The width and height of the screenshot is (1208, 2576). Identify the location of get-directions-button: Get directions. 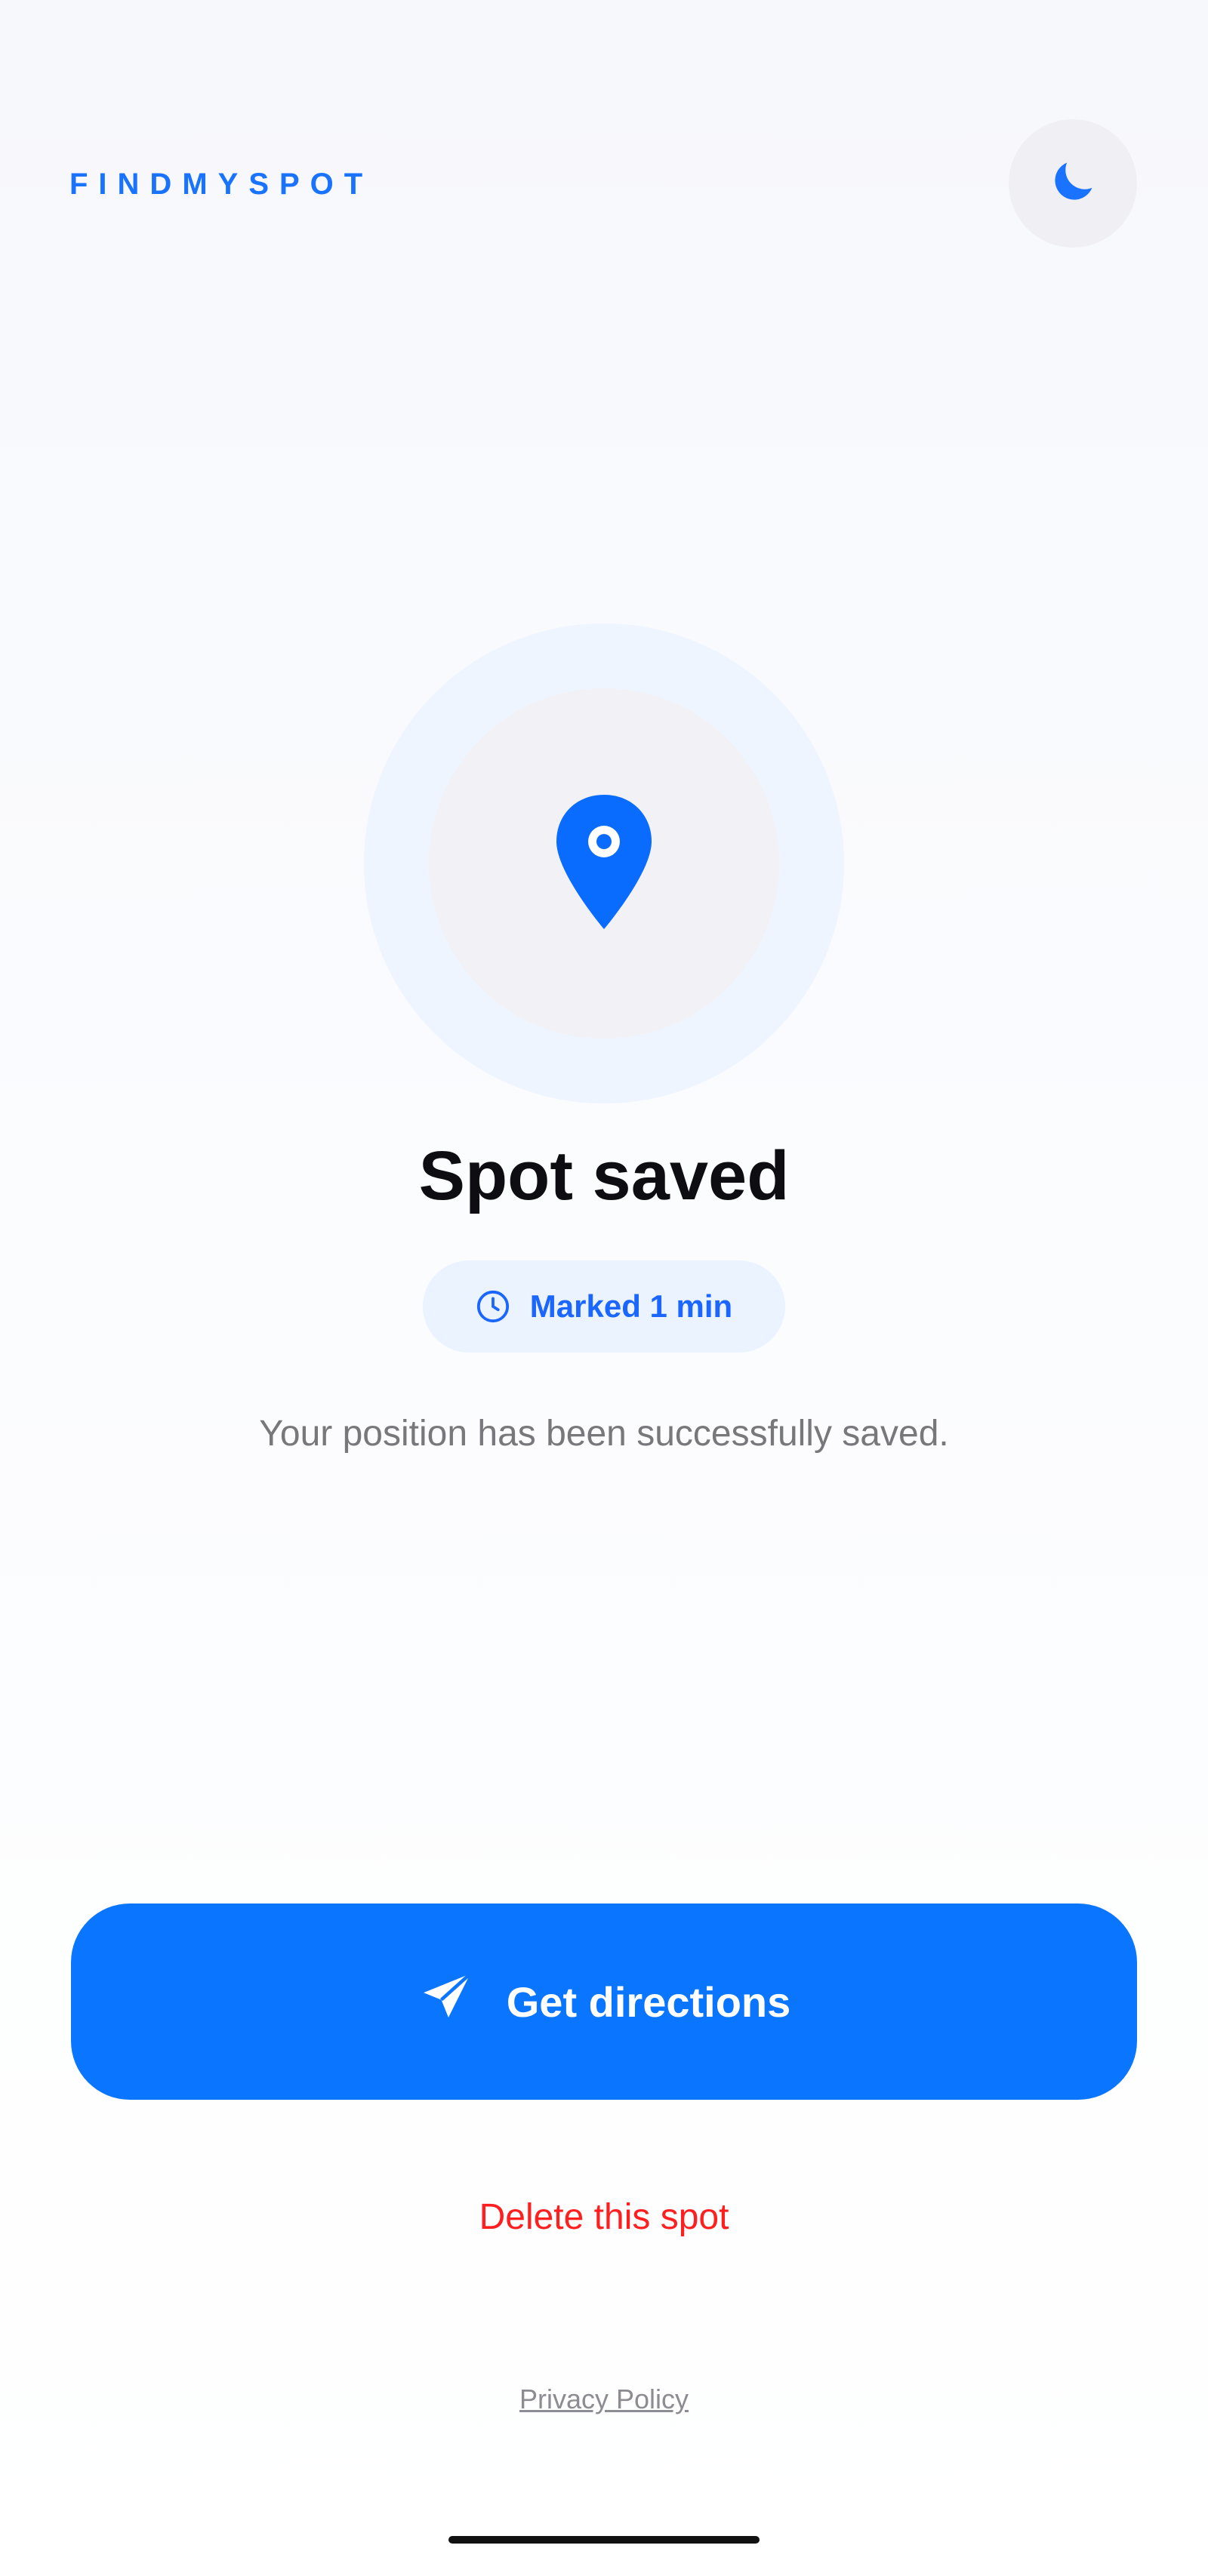
(604, 2002).